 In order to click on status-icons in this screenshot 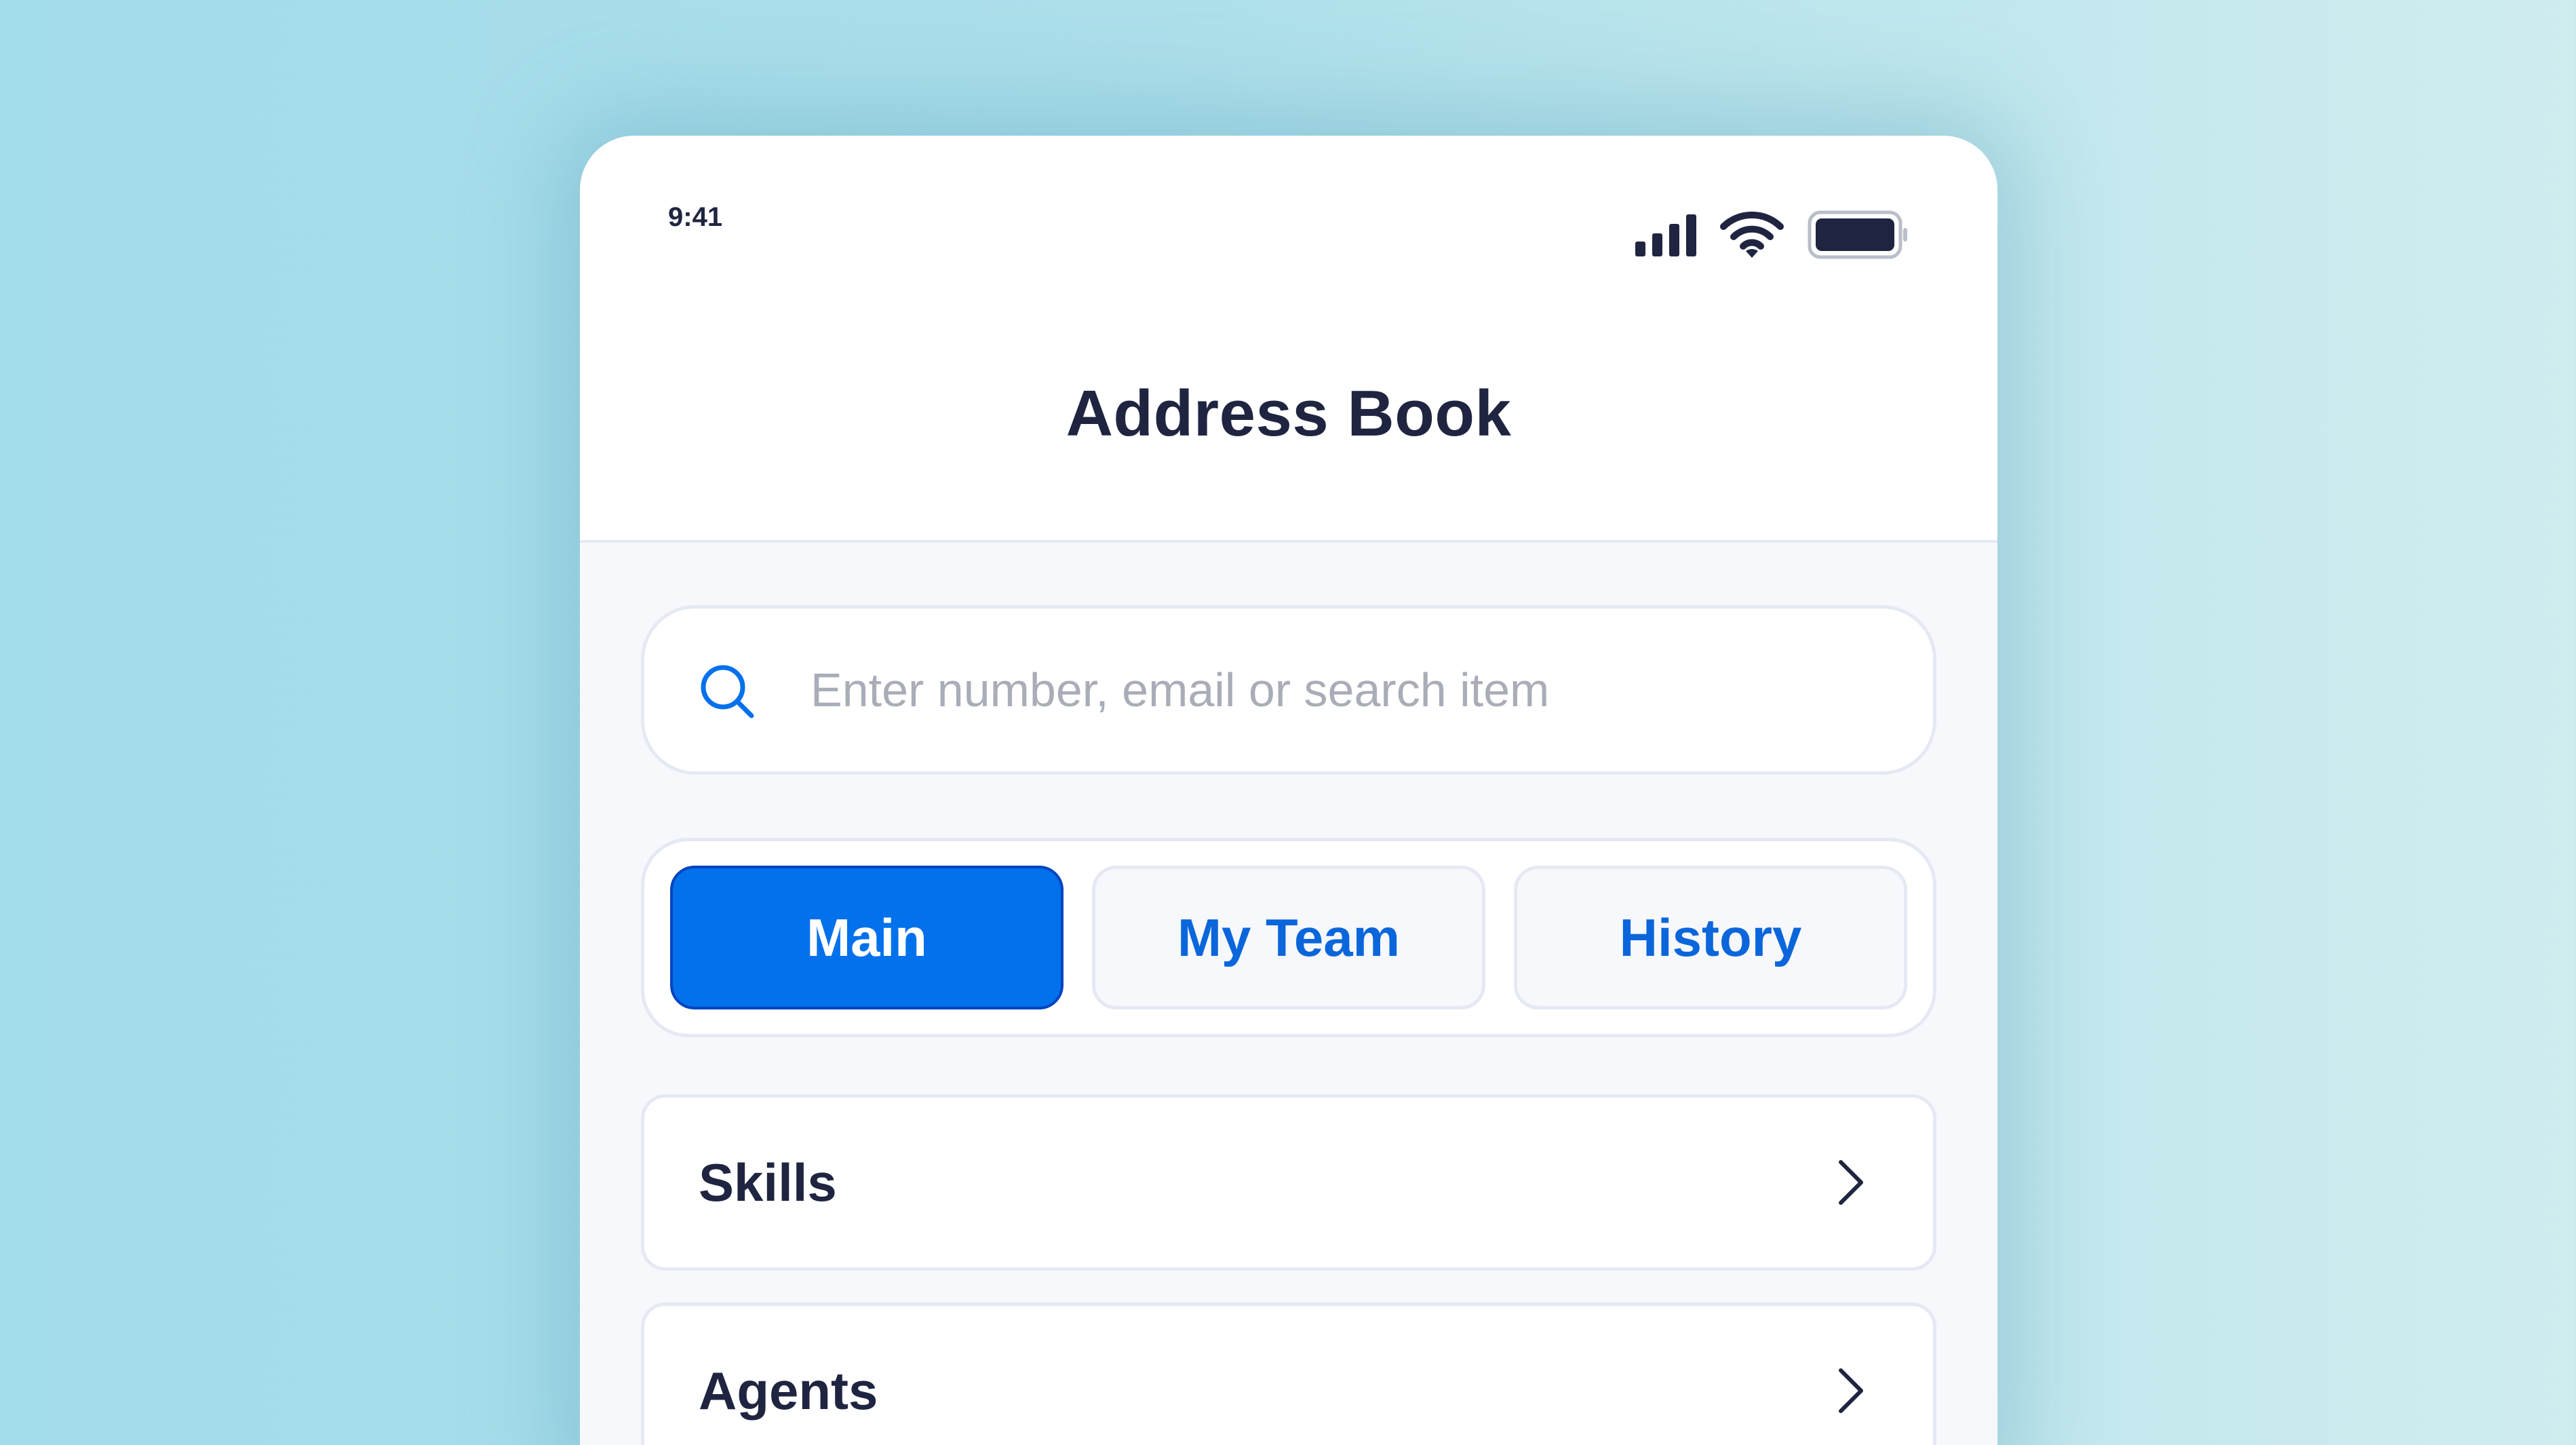, I will do `click(1772, 234)`.